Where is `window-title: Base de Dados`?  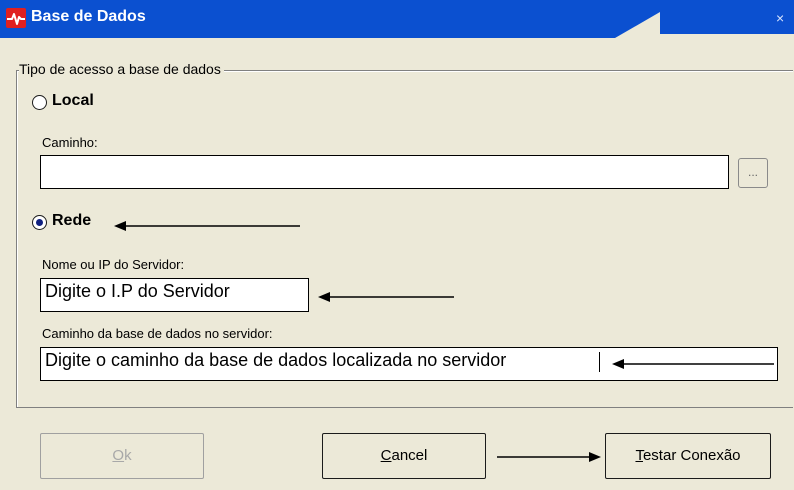
window-title: Base de Dados is located at coordinates (88, 16).